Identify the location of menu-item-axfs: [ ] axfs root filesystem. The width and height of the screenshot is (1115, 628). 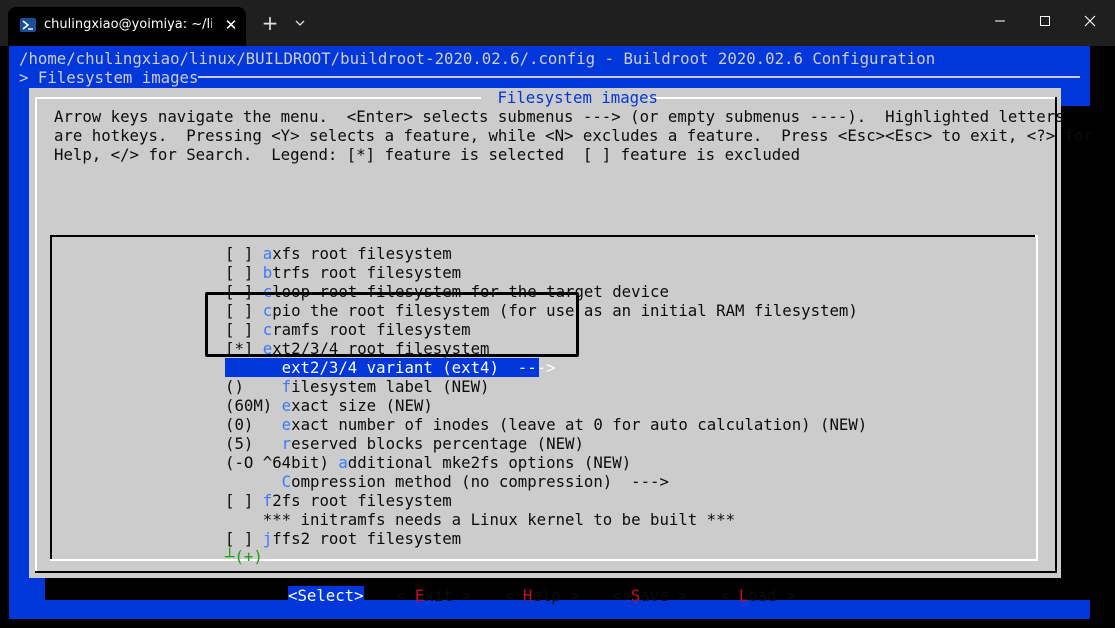
(338, 253).